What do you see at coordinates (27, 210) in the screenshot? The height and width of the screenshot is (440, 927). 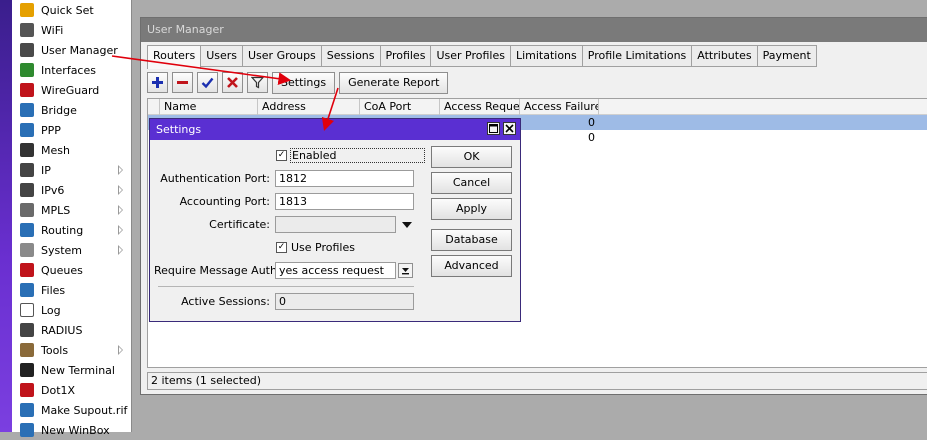 I see `mpls-icon` at bounding box center [27, 210].